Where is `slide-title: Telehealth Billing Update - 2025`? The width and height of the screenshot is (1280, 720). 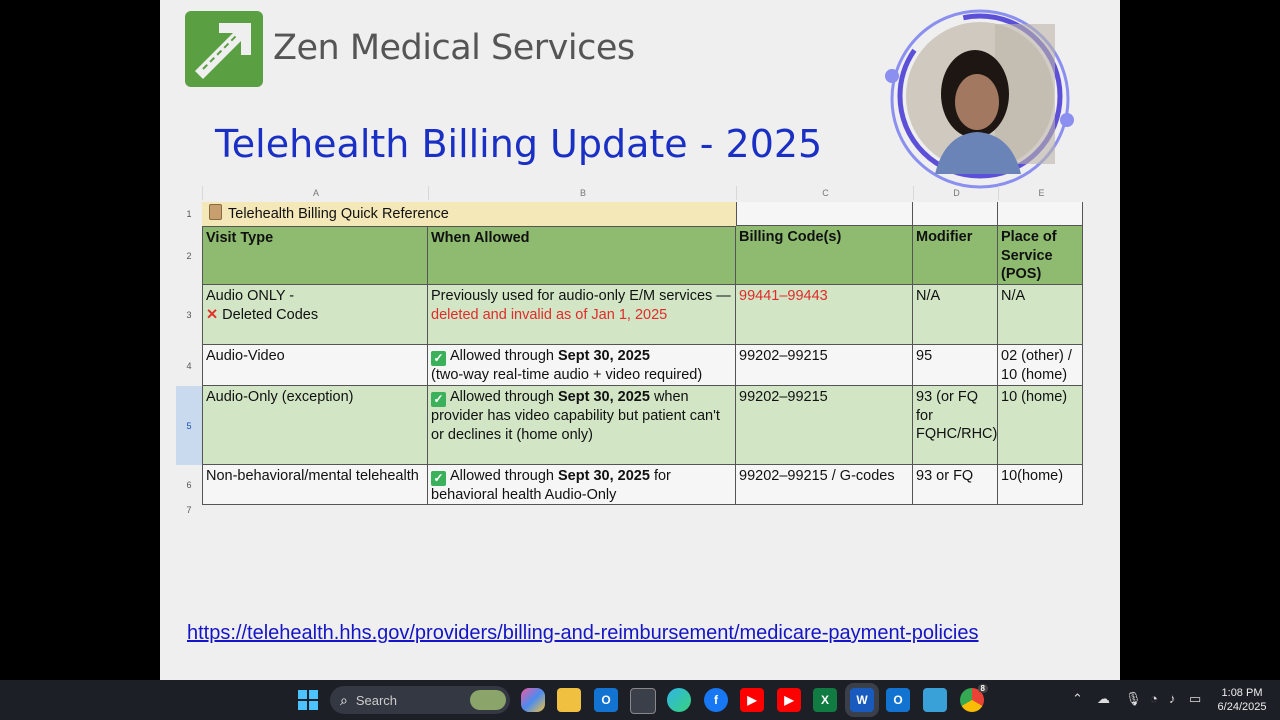 slide-title: Telehealth Billing Update - 2025 is located at coordinates (519, 144).